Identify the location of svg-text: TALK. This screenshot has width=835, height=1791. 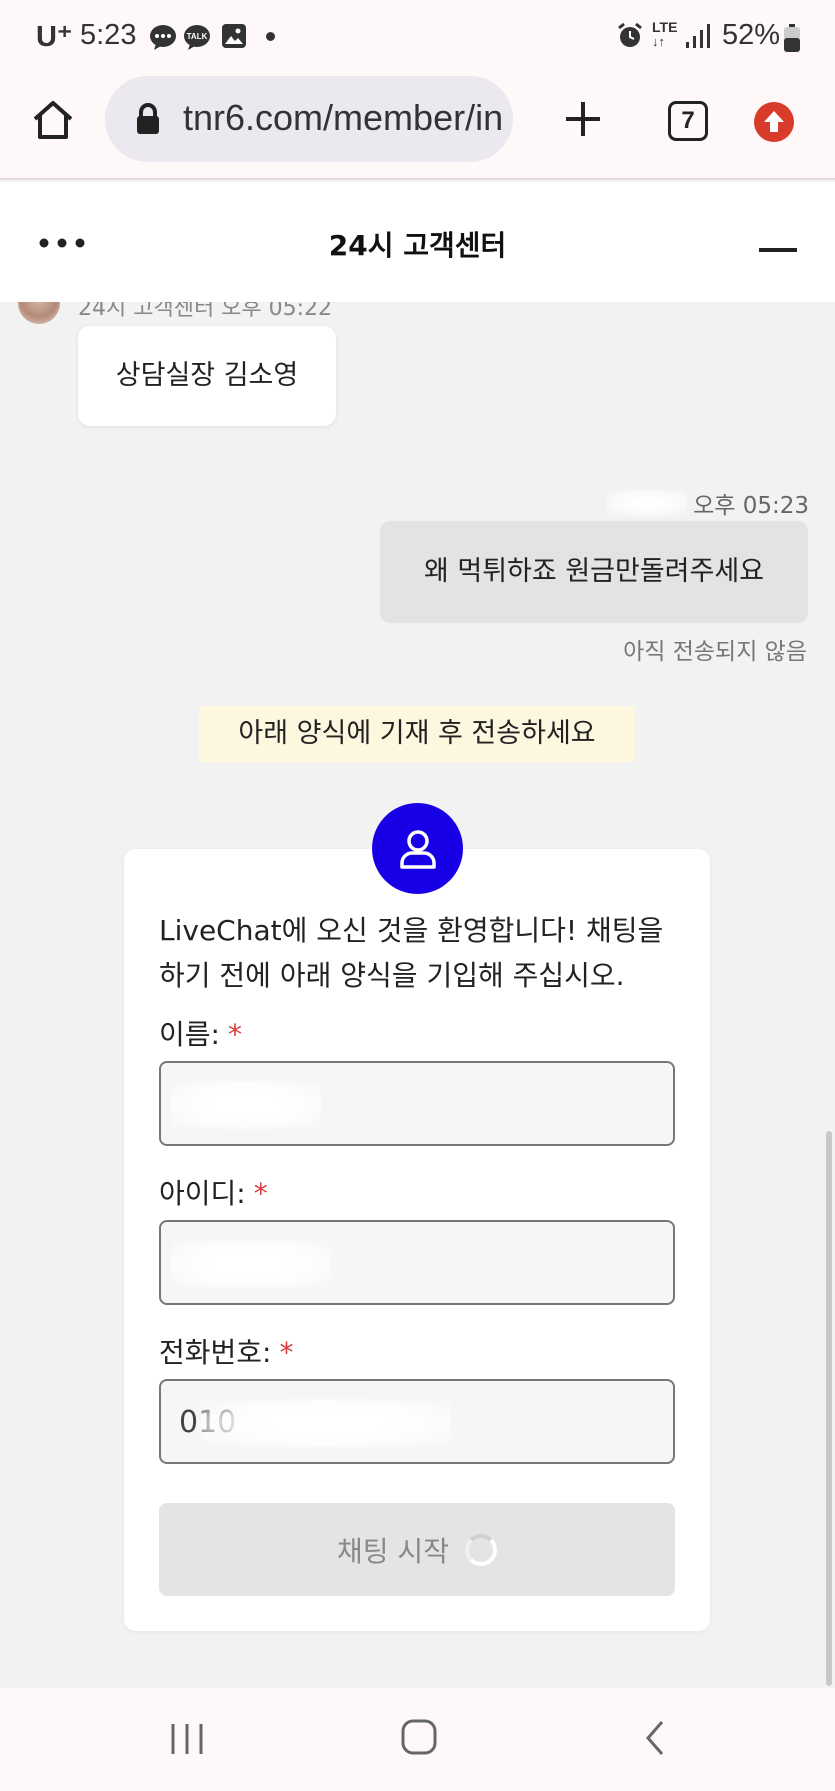
(197, 36).